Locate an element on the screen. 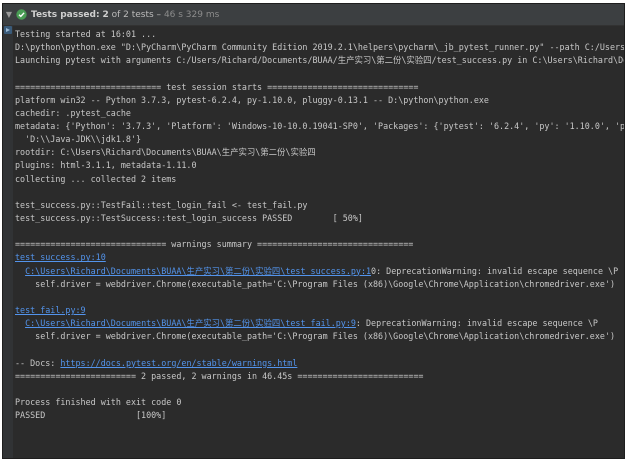 This screenshot has width=627, height=461. console-gutter is located at coordinates (8, 242).